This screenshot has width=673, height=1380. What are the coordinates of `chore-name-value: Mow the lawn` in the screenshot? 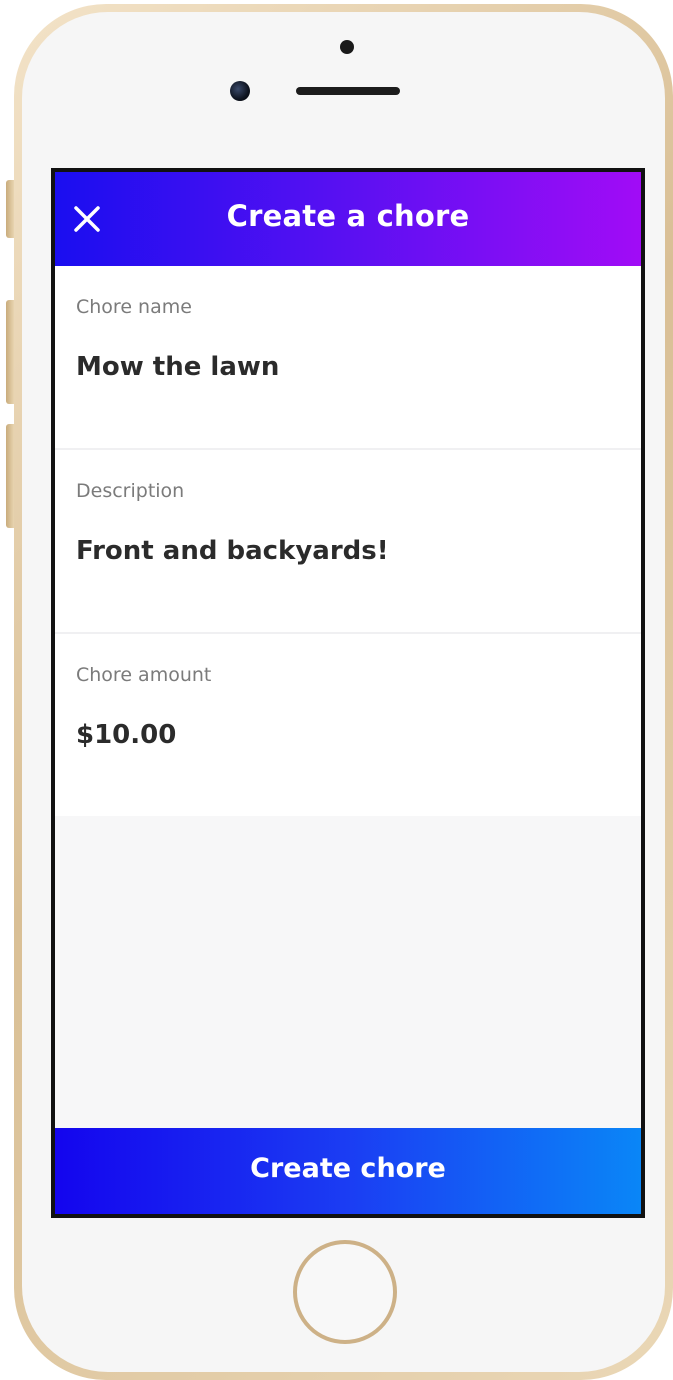 It's located at (177, 367).